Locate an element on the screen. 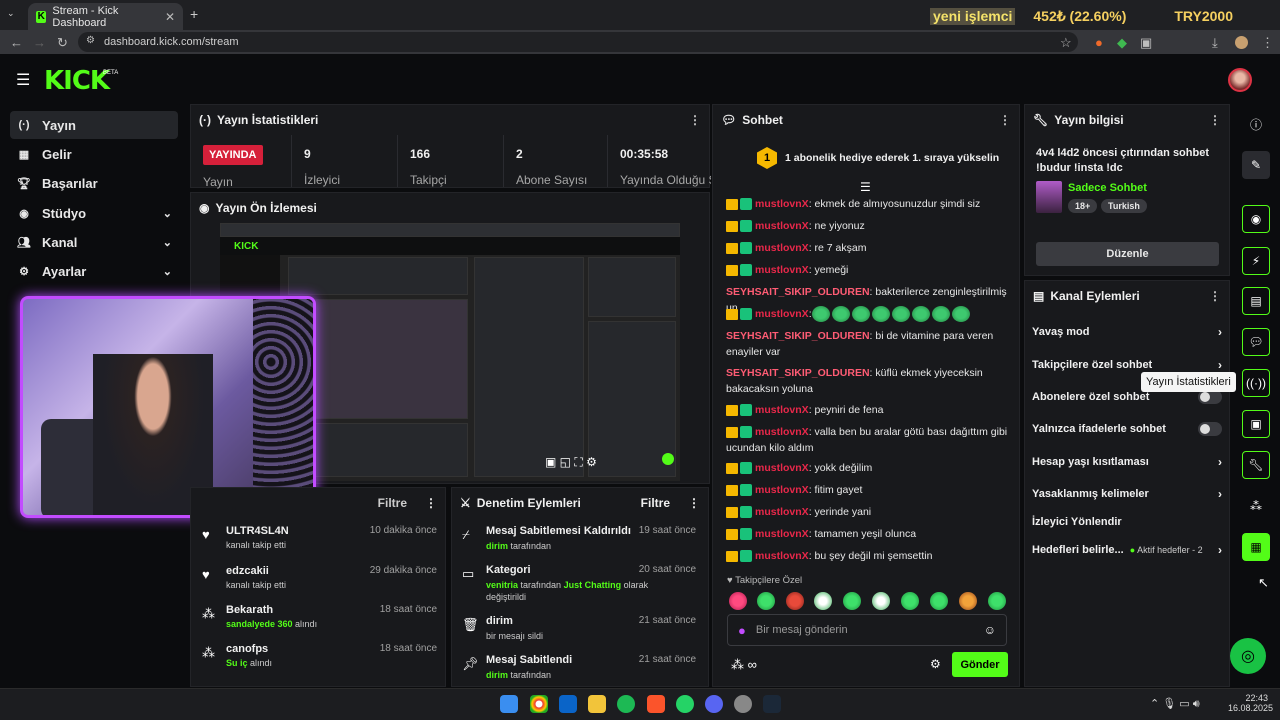  clock: 22:43 16.08.2025 is located at coordinates (1250, 703).